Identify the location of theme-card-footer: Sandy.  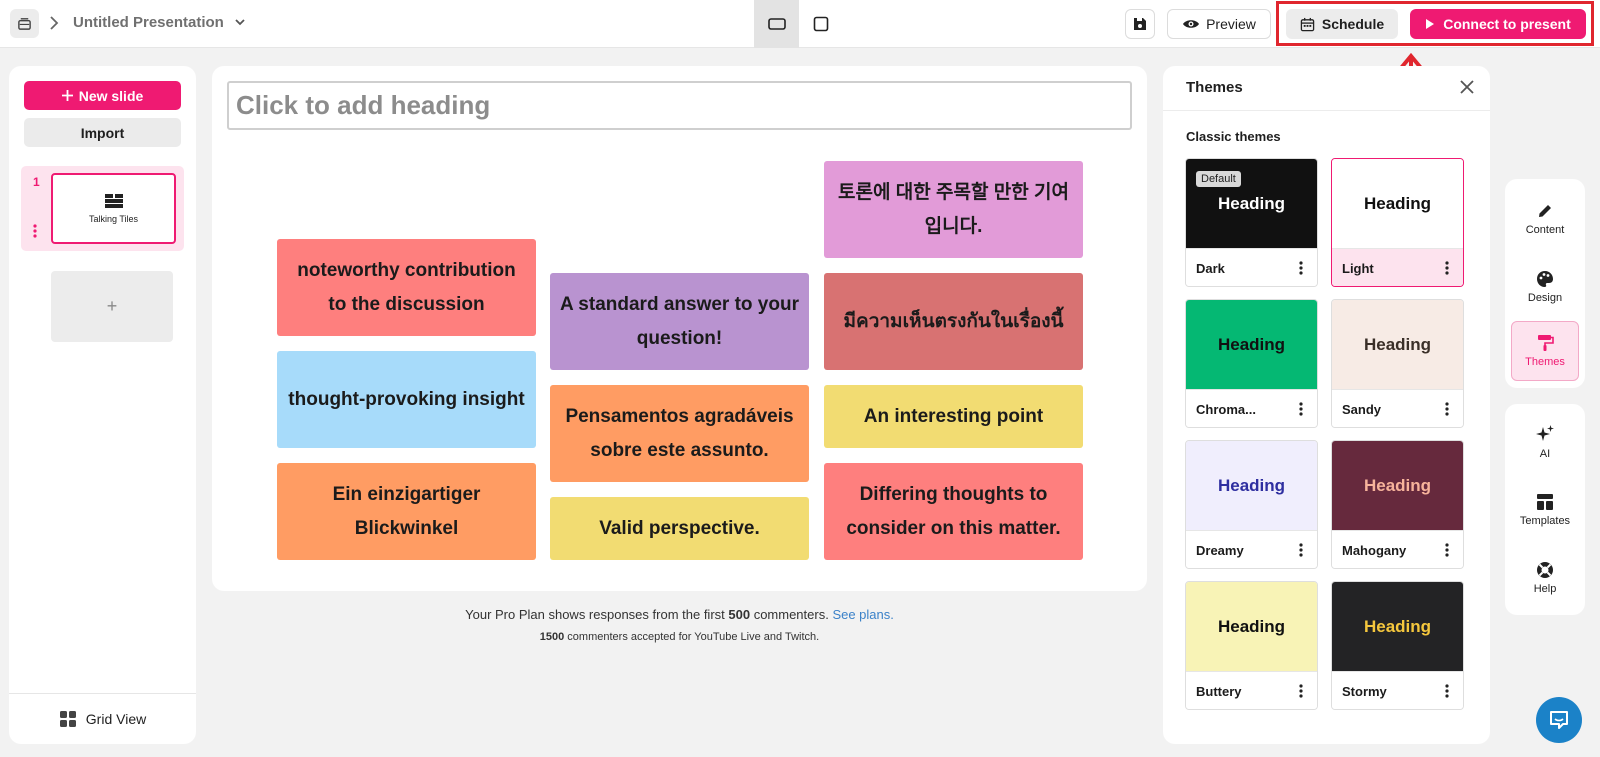
(1397, 408).